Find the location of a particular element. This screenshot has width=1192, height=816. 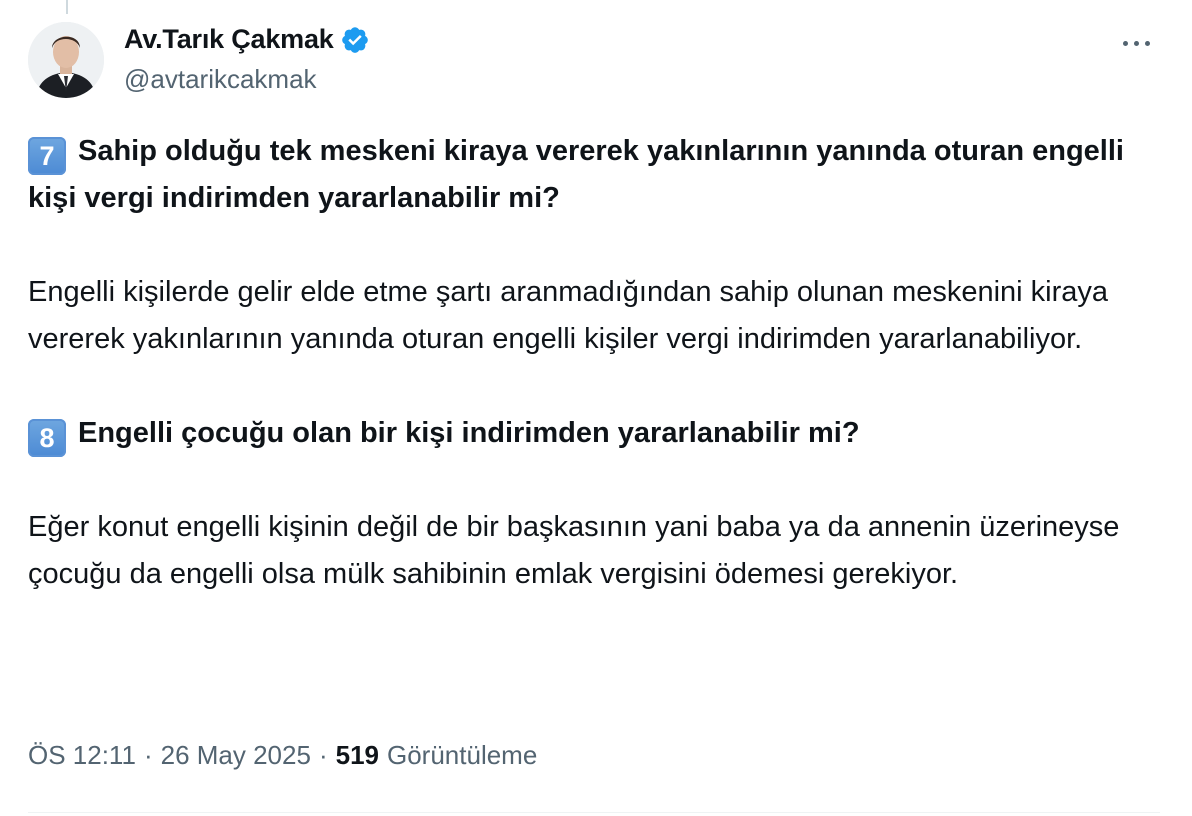

tweet-header: Av.Tarık Çakmak @avtarikcakmak is located at coordinates (596, 62).